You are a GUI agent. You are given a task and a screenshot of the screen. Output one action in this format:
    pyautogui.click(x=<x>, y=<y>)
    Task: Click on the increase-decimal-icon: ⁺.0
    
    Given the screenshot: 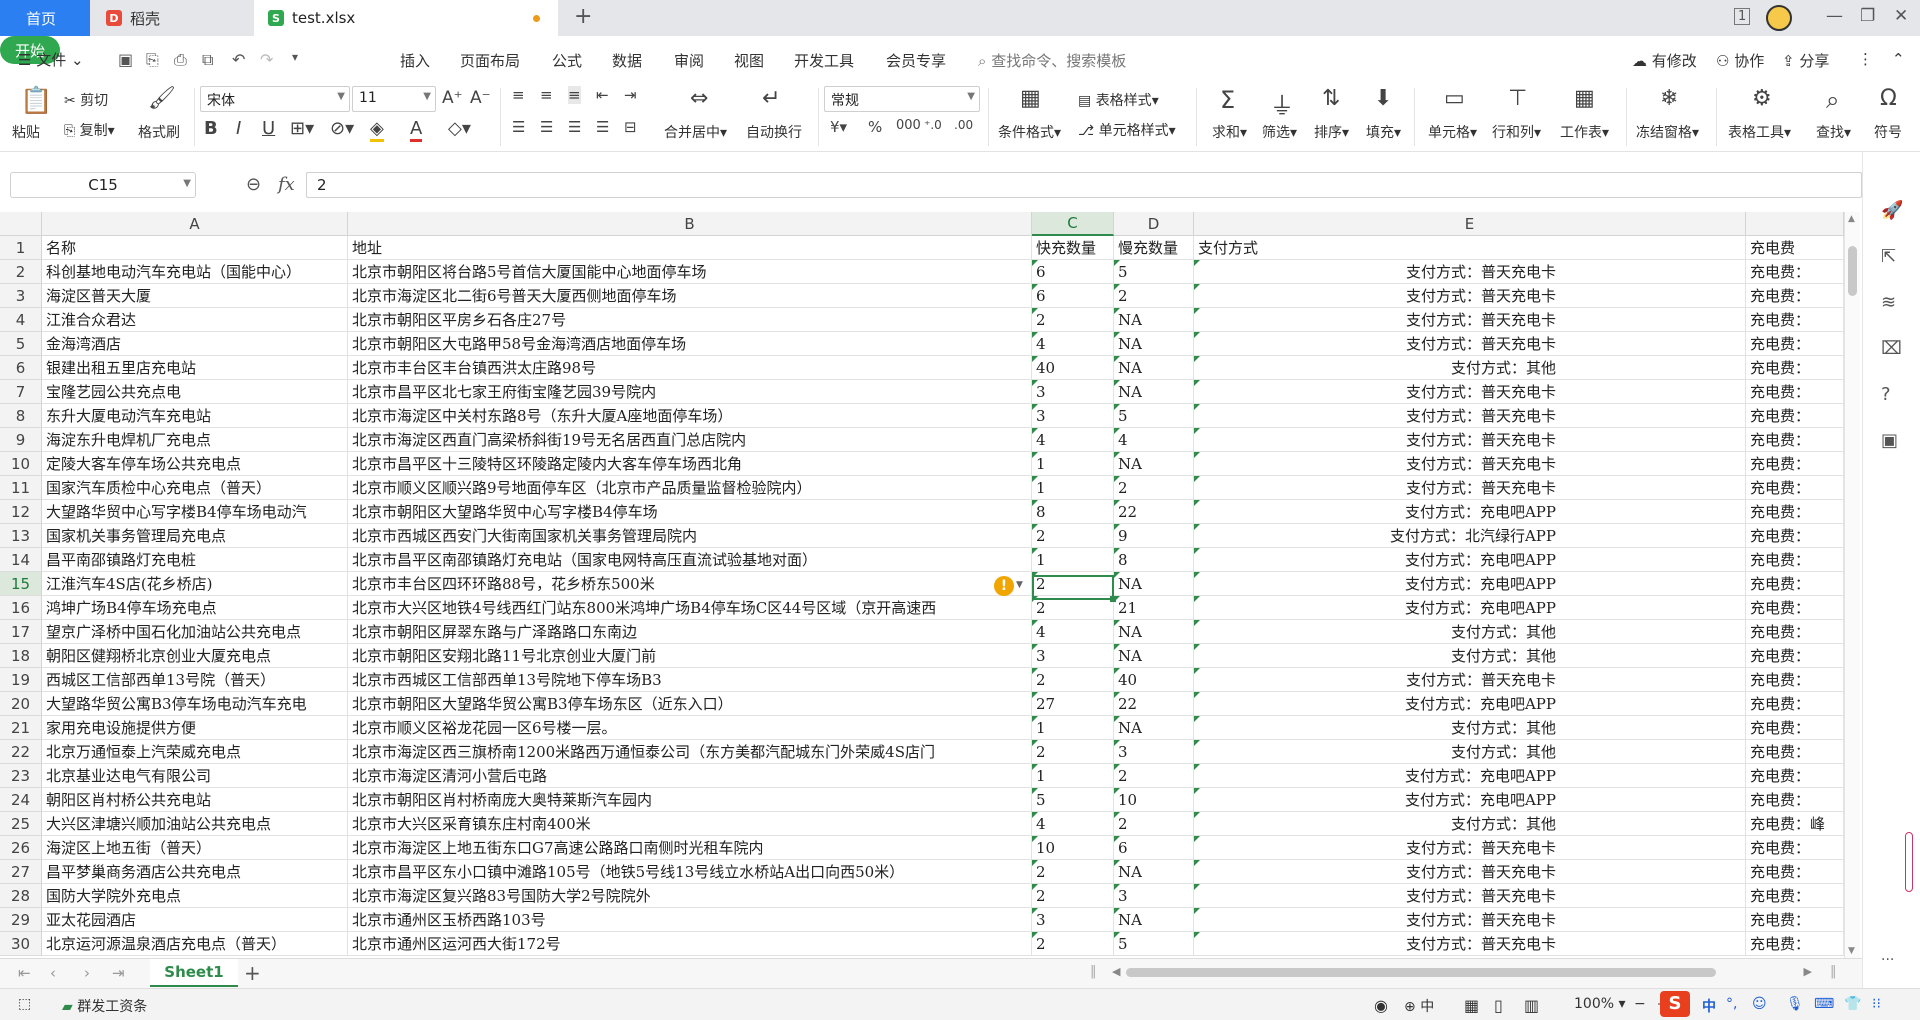 What is the action you would take?
    pyautogui.click(x=933, y=125)
    